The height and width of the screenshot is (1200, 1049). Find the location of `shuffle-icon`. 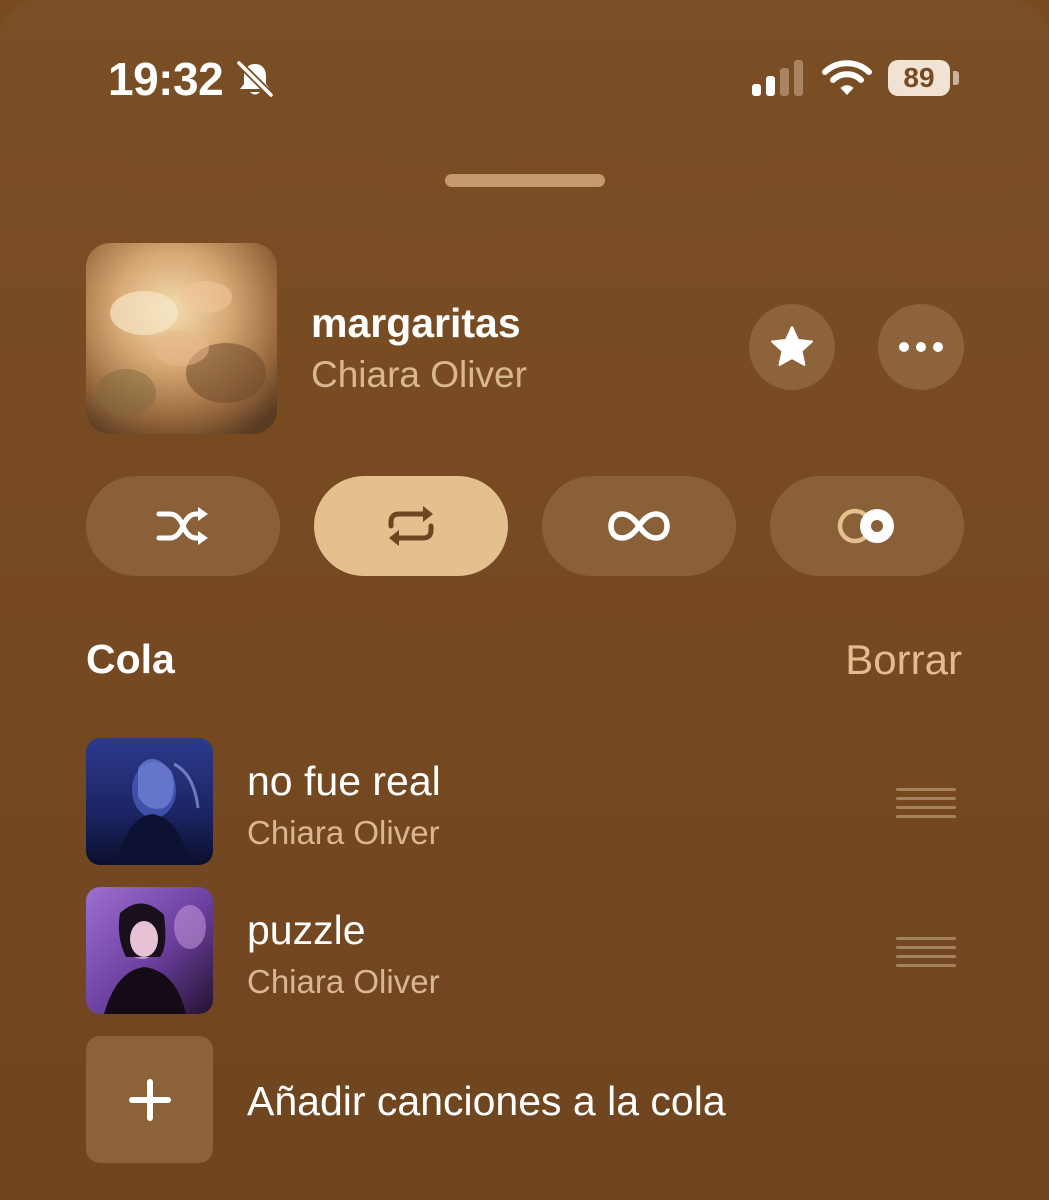

shuffle-icon is located at coordinates (182, 526).